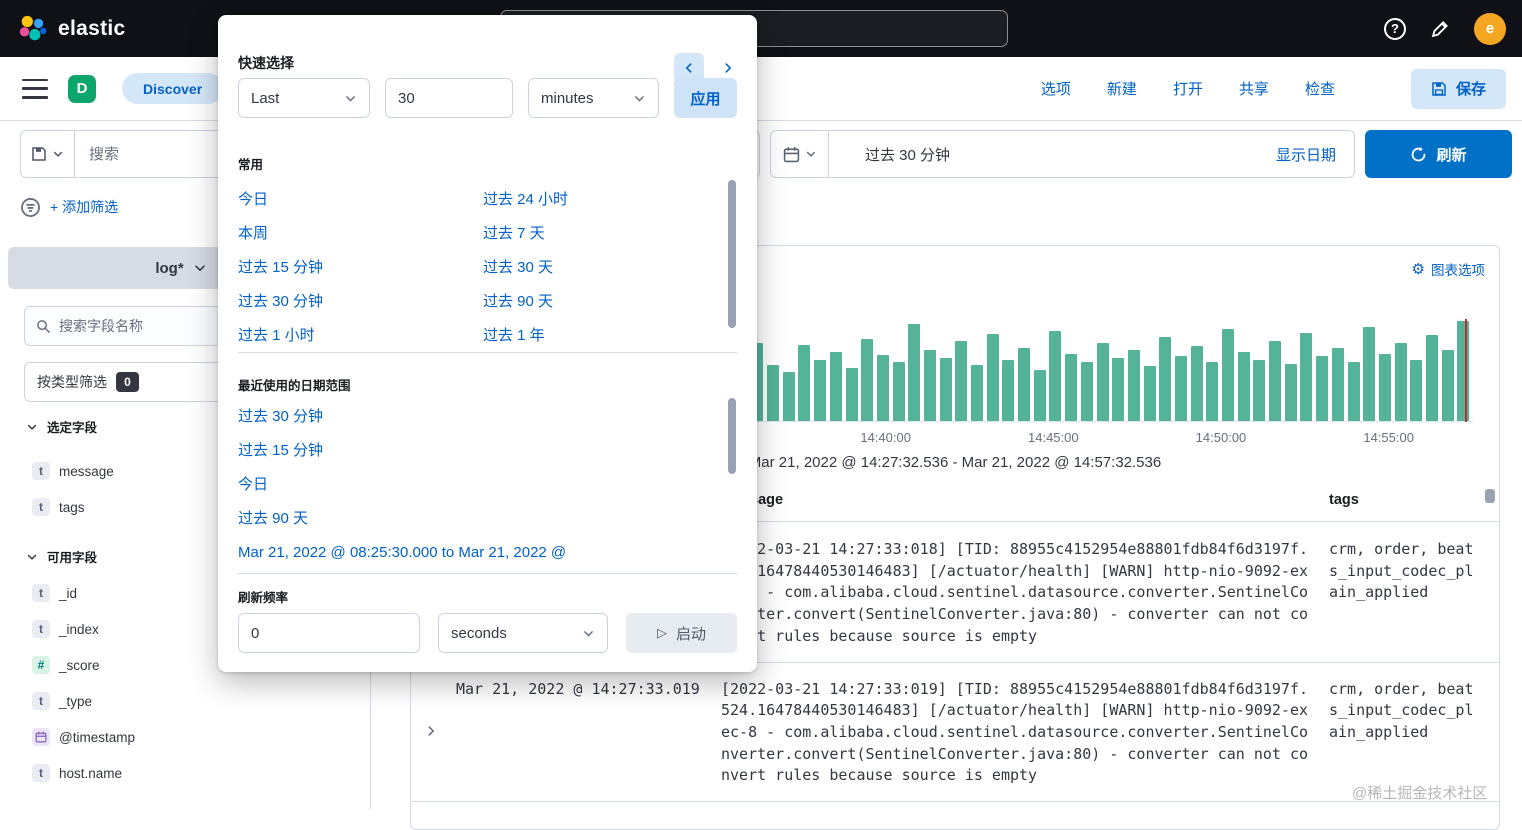 This screenshot has width=1522, height=830. I want to click on tags-column-header: tags, so click(1402, 506).